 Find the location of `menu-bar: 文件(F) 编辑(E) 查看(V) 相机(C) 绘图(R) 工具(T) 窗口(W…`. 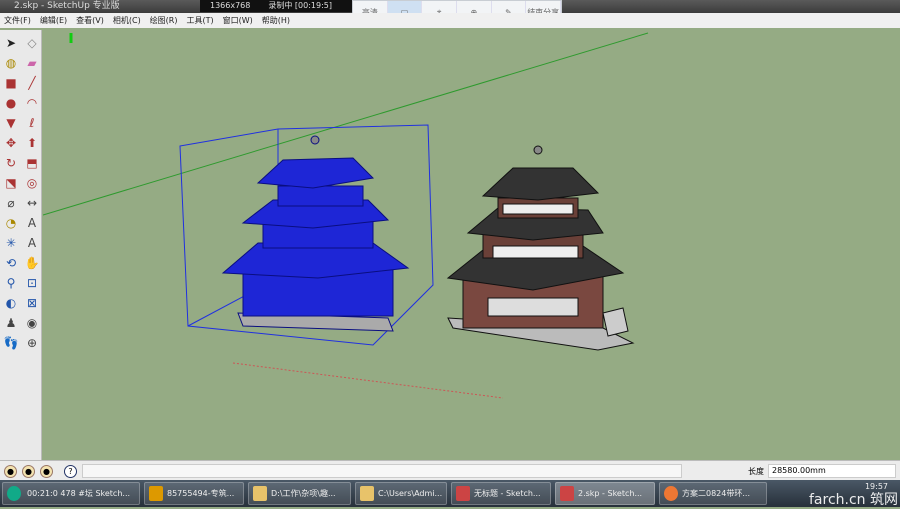

menu-bar: 文件(F) 编辑(E) 查看(V) 相机(C) 绘图(R) 工具(T) 窗口(W… is located at coordinates (450, 20).